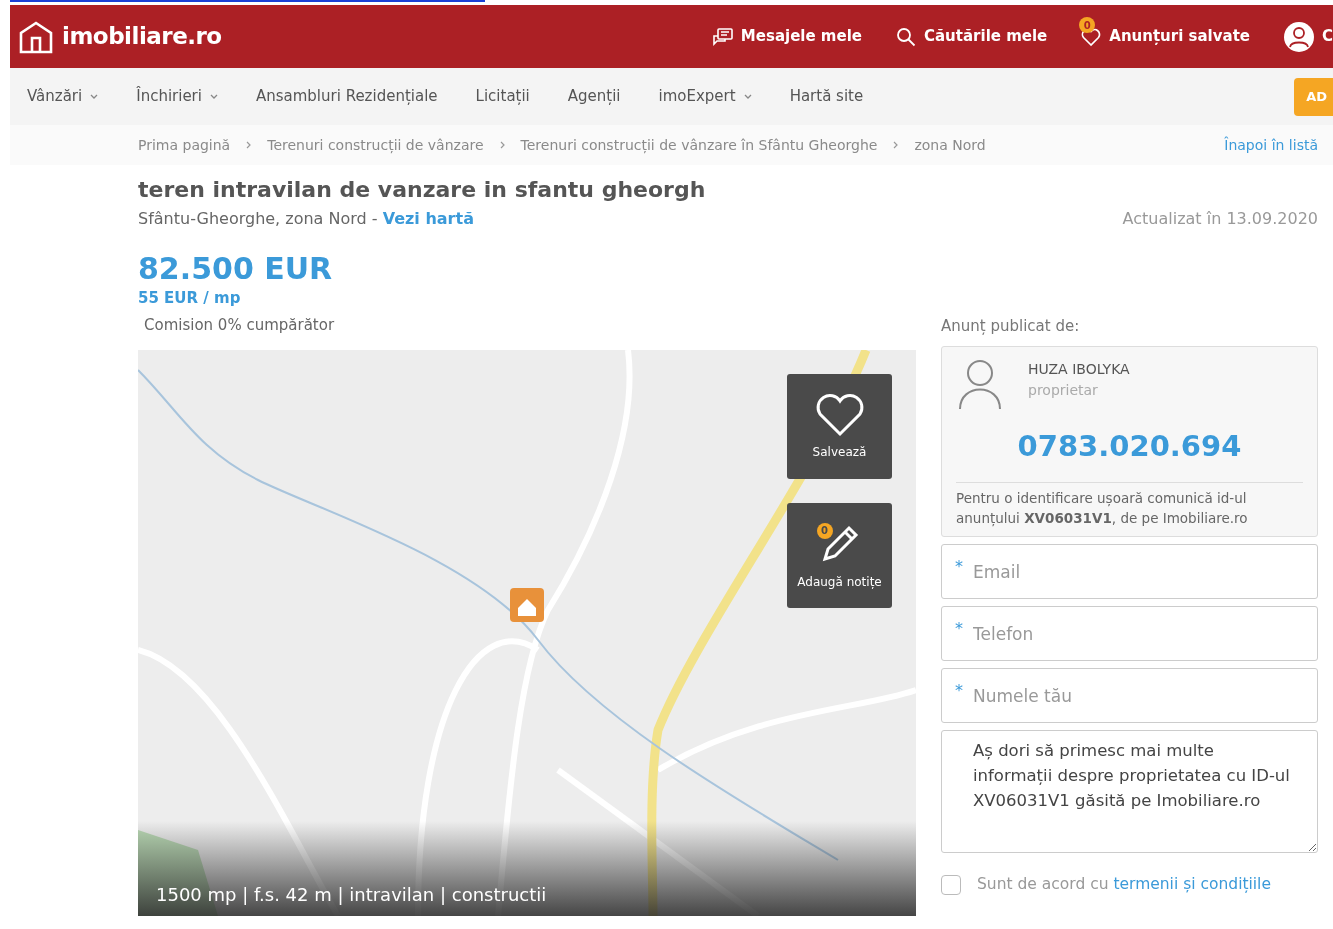 The image size is (1333, 929). What do you see at coordinates (351, 895) in the screenshot?
I see `listing-features-caption: 1500 mp | f.s. 42 m | intravilan | constructii` at bounding box center [351, 895].